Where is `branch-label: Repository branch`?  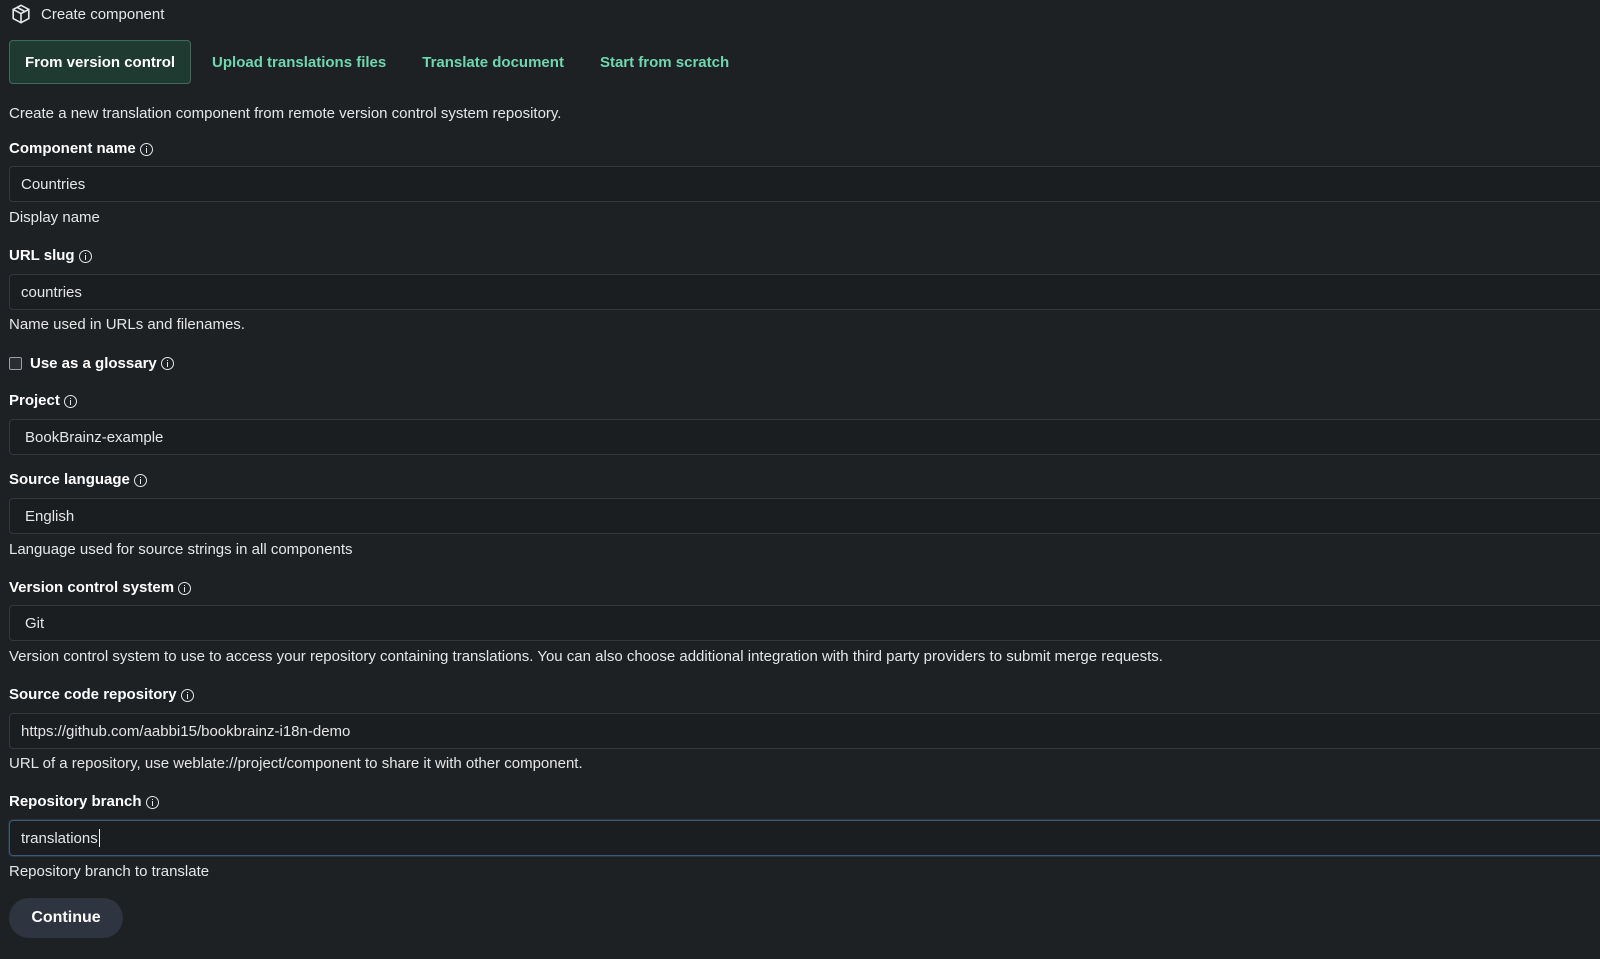
branch-label: Repository branch is located at coordinates (84, 802).